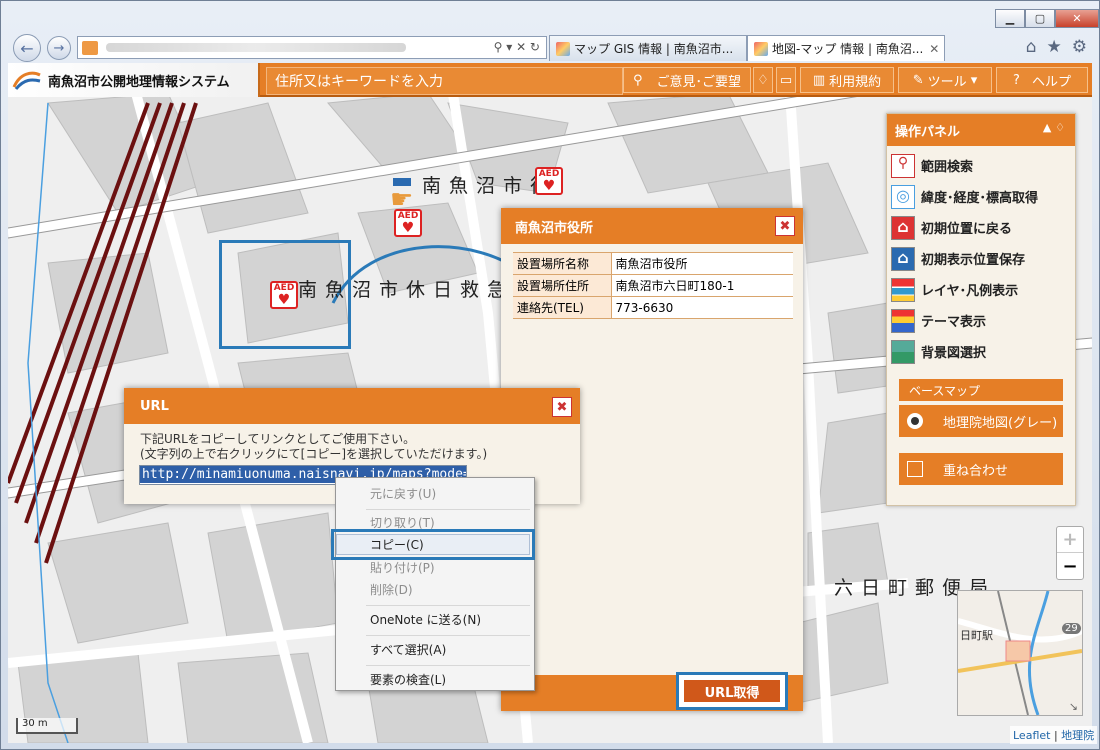  What do you see at coordinates (954, 322) in the screenshot?
I see `panel-item-label: テーマ表示` at bounding box center [954, 322].